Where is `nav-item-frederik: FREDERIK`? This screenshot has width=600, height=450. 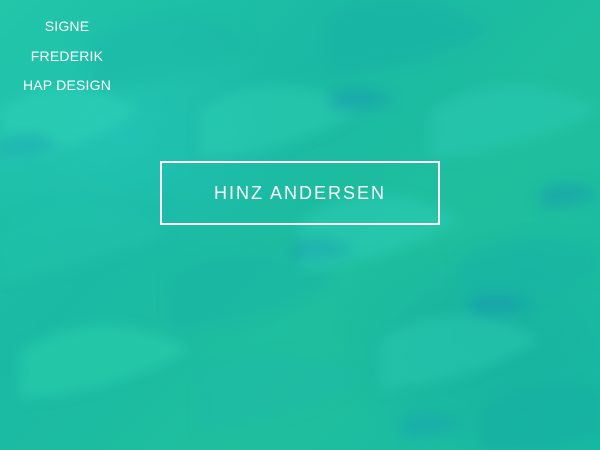 nav-item-frederik: FREDERIK is located at coordinates (67, 57).